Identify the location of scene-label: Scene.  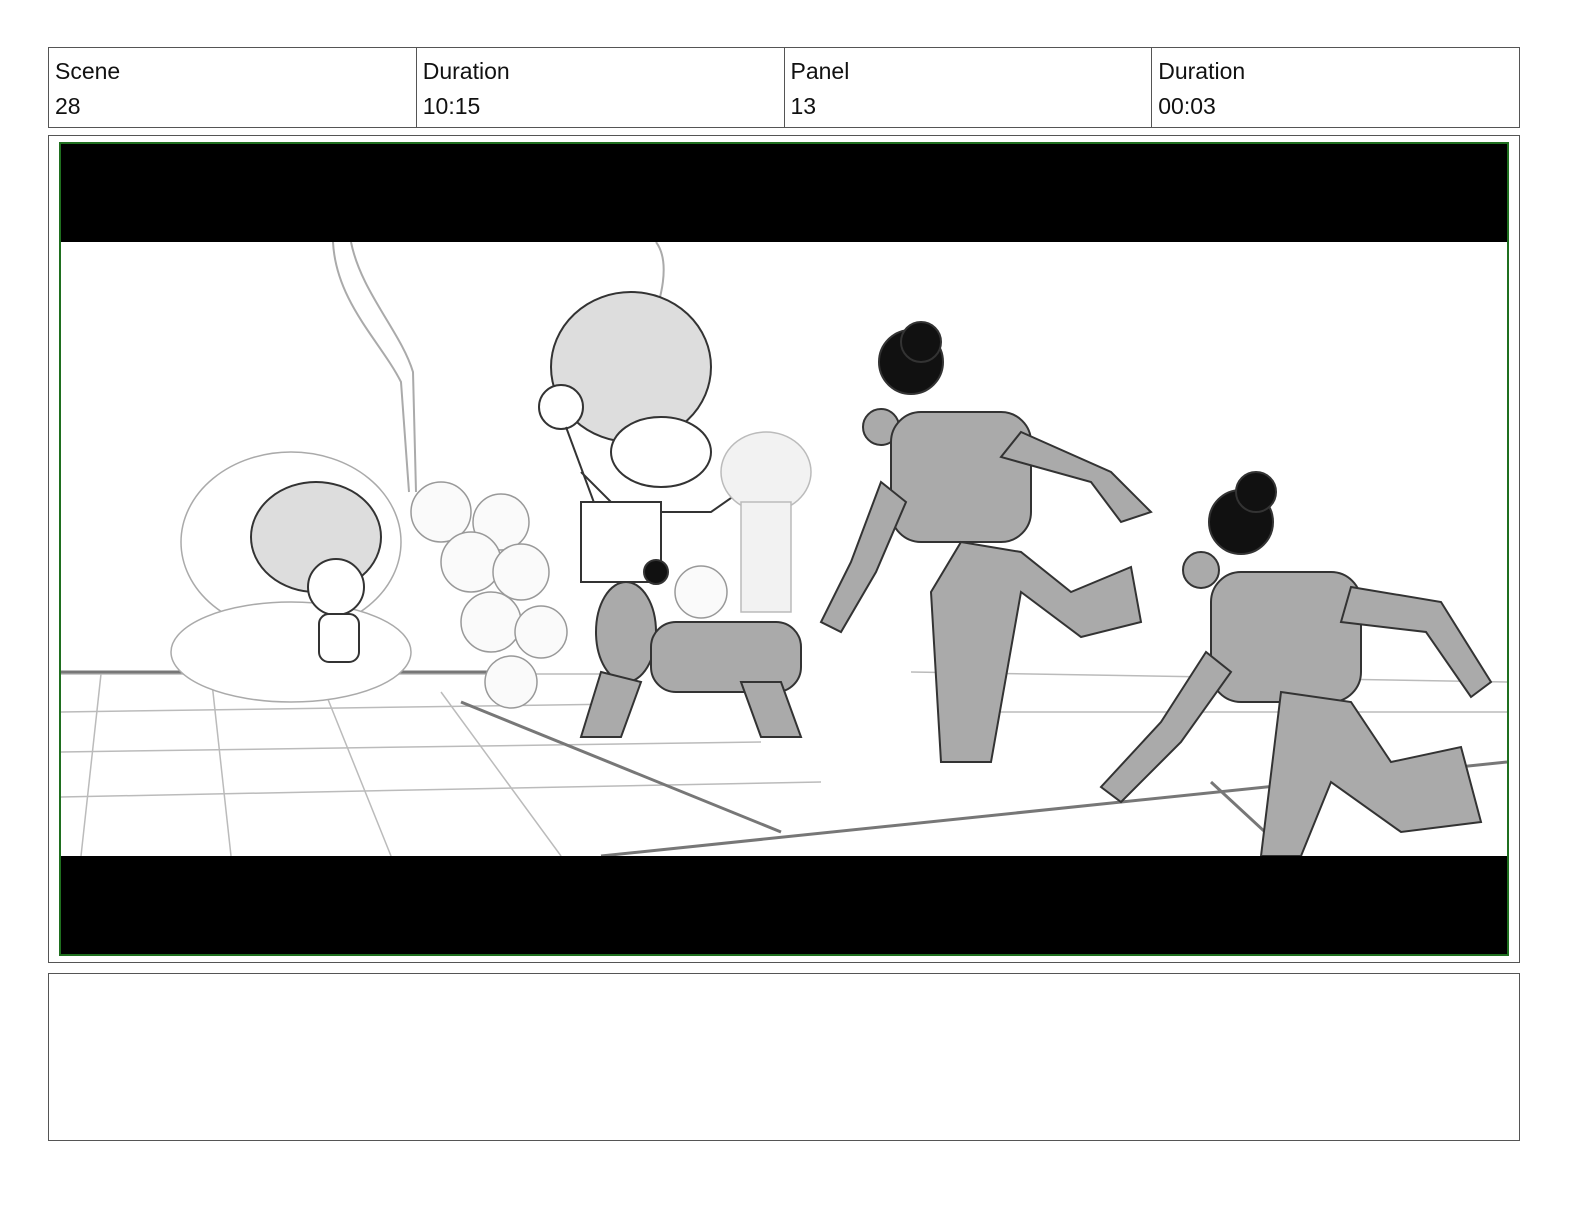
(88, 71).